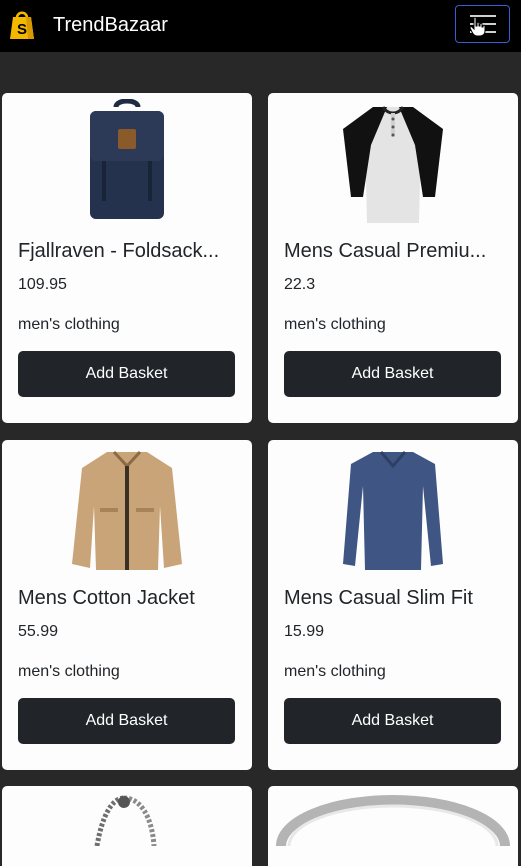  What do you see at coordinates (304, 631) in the screenshot?
I see `product-price: 15.99` at bounding box center [304, 631].